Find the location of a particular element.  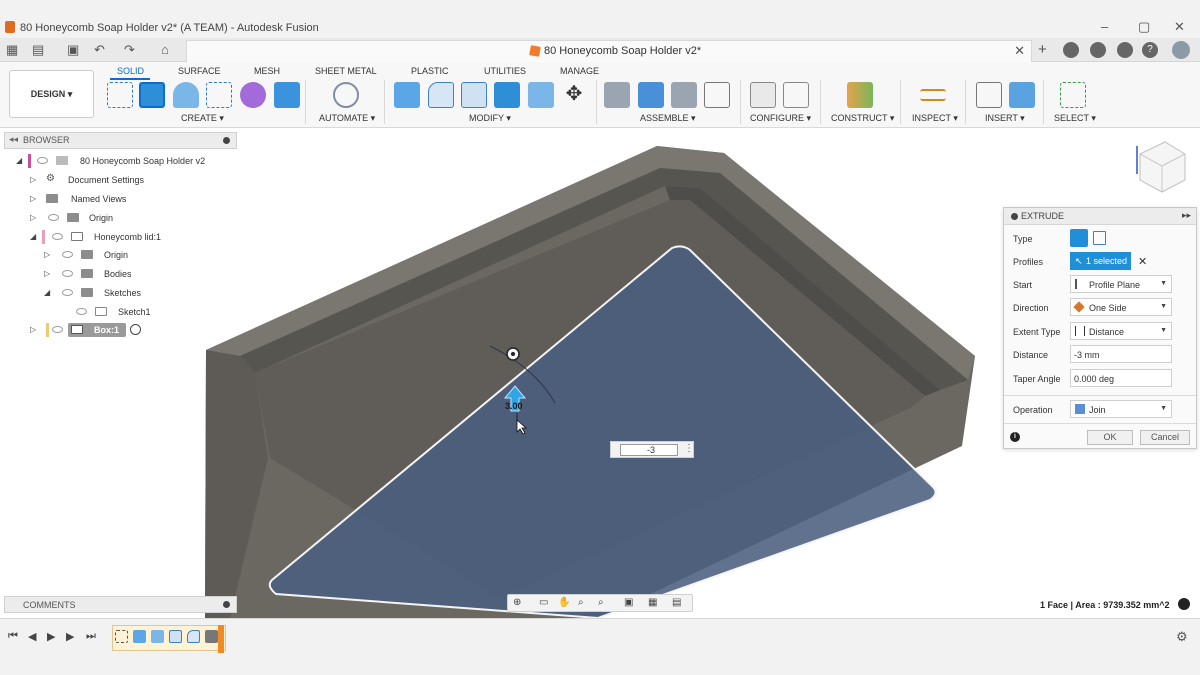

zoom-icon: ⌕ is located at coordinates (581, 602).